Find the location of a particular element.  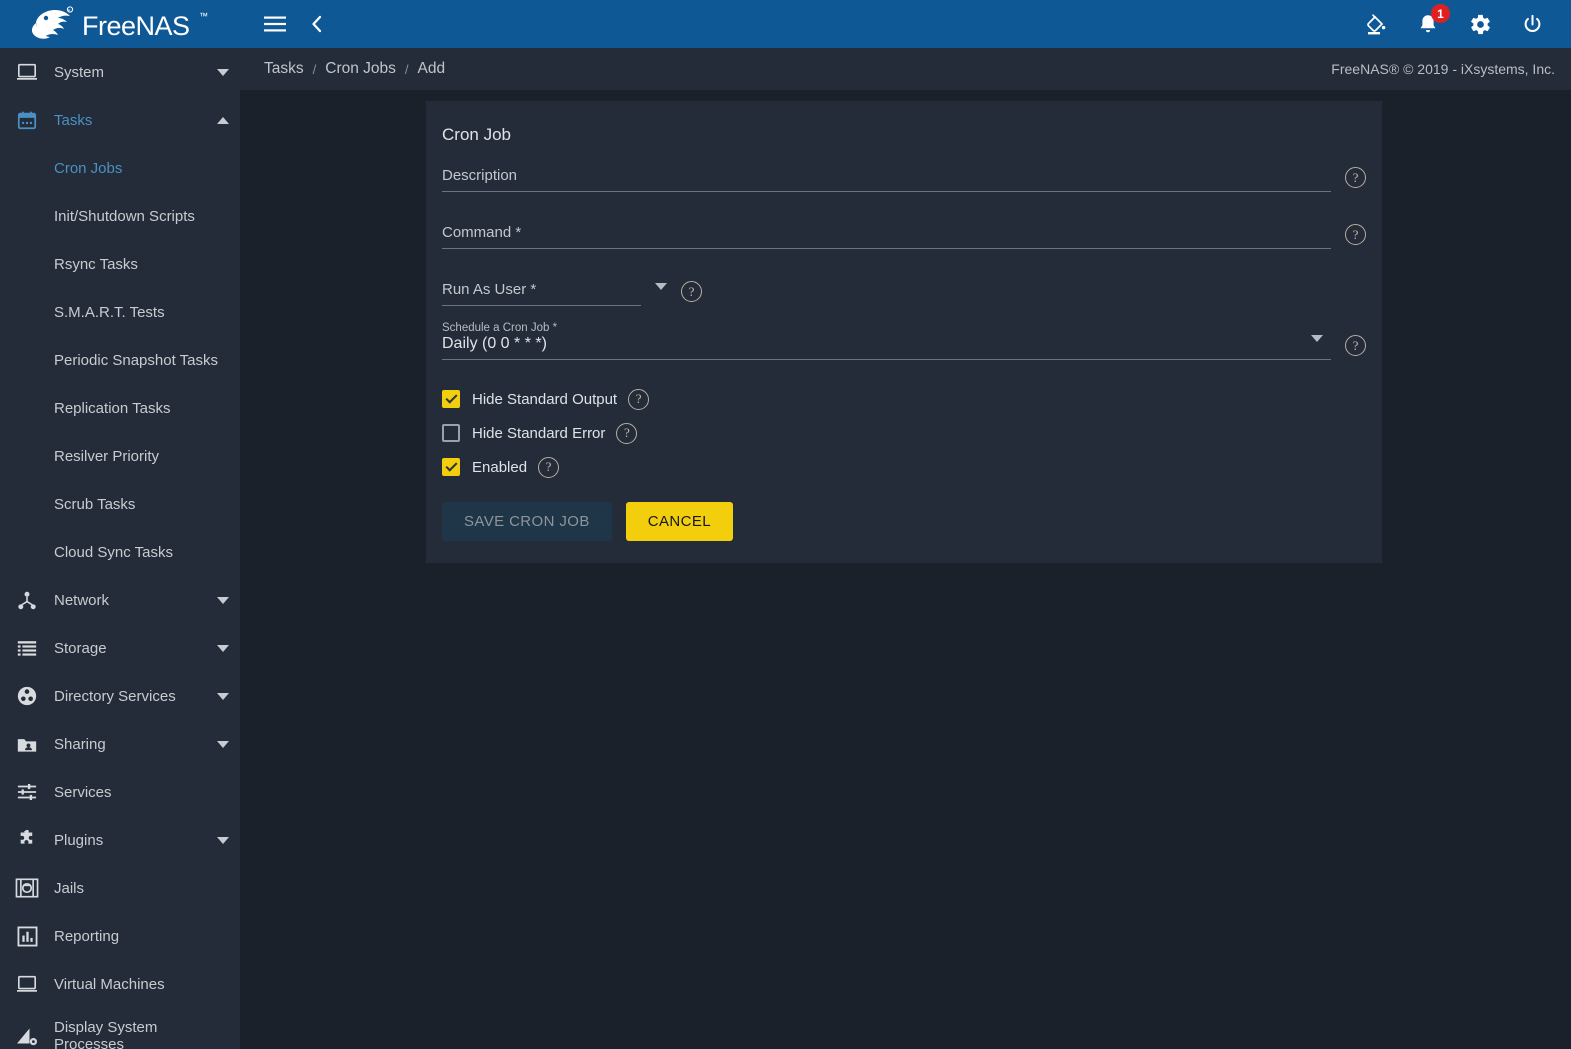

notification-badge: 1 is located at coordinates (1440, 13).